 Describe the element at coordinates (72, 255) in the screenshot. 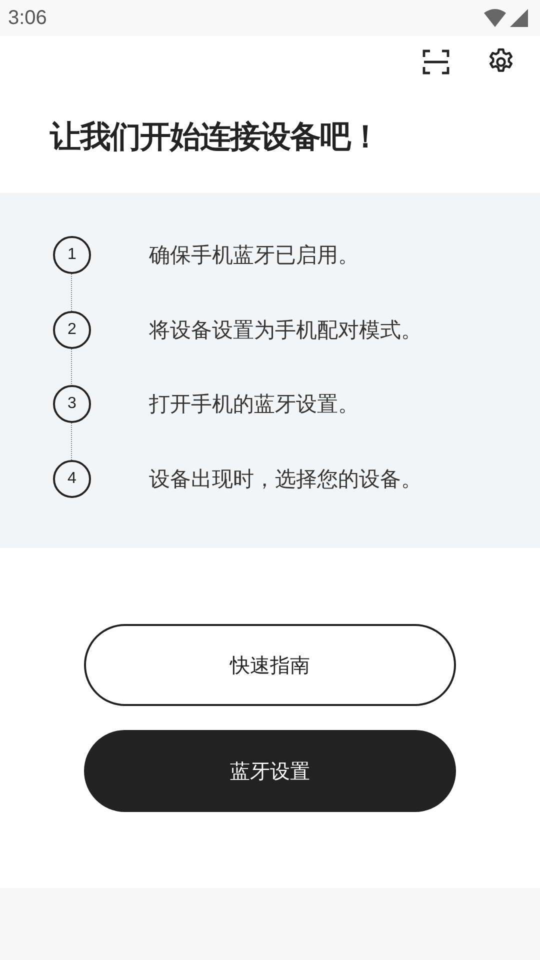

I see `step-number: 1` at that location.